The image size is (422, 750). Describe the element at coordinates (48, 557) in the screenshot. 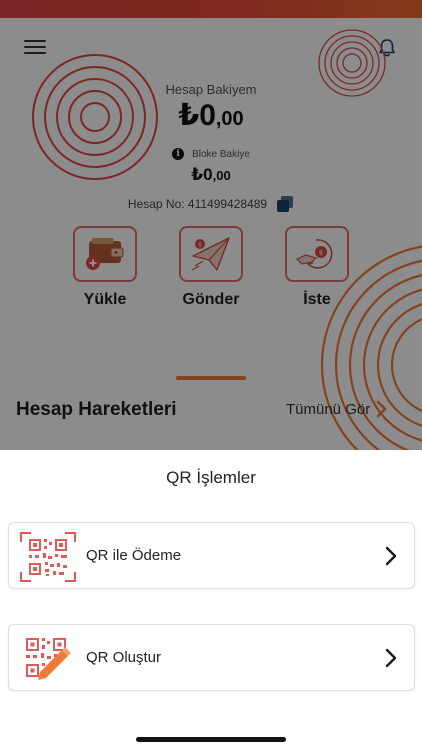

I see `qr-scan-icon` at that location.